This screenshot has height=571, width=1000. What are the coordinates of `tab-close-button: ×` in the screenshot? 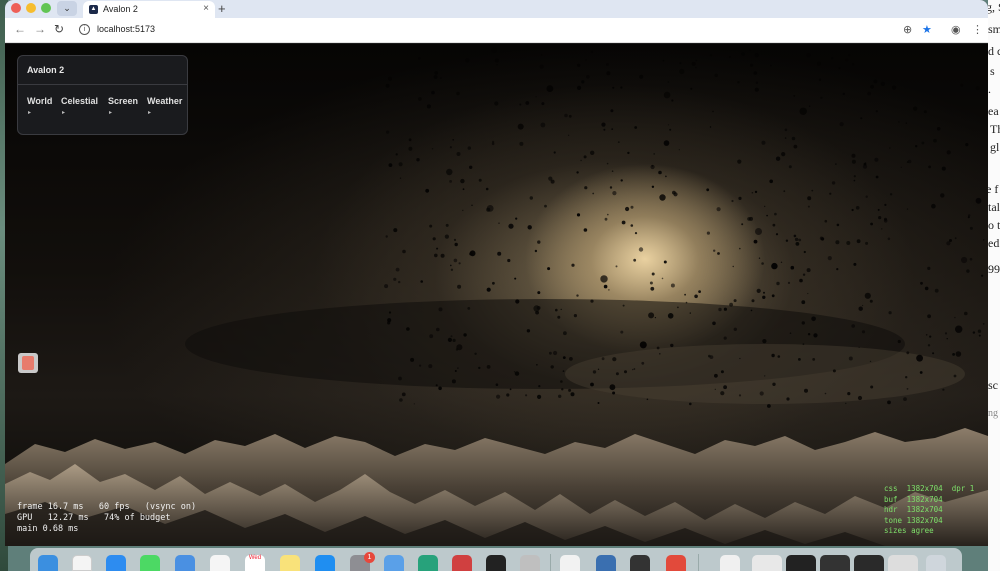 It's located at (206, 8).